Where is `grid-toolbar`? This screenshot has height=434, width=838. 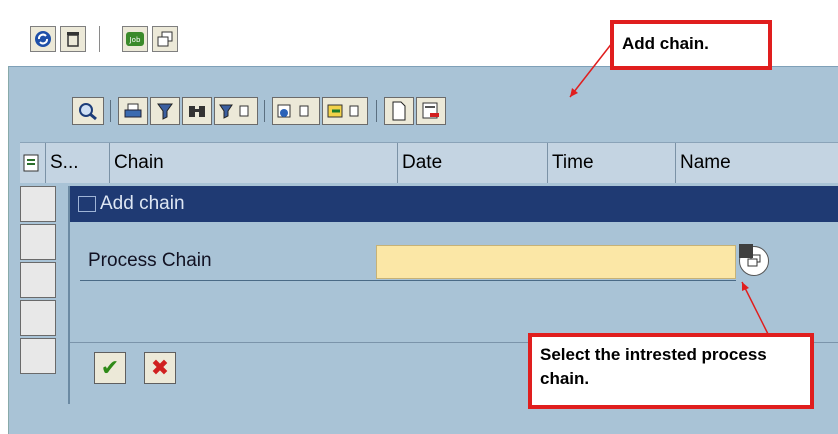
grid-toolbar is located at coordinates (426, 111).